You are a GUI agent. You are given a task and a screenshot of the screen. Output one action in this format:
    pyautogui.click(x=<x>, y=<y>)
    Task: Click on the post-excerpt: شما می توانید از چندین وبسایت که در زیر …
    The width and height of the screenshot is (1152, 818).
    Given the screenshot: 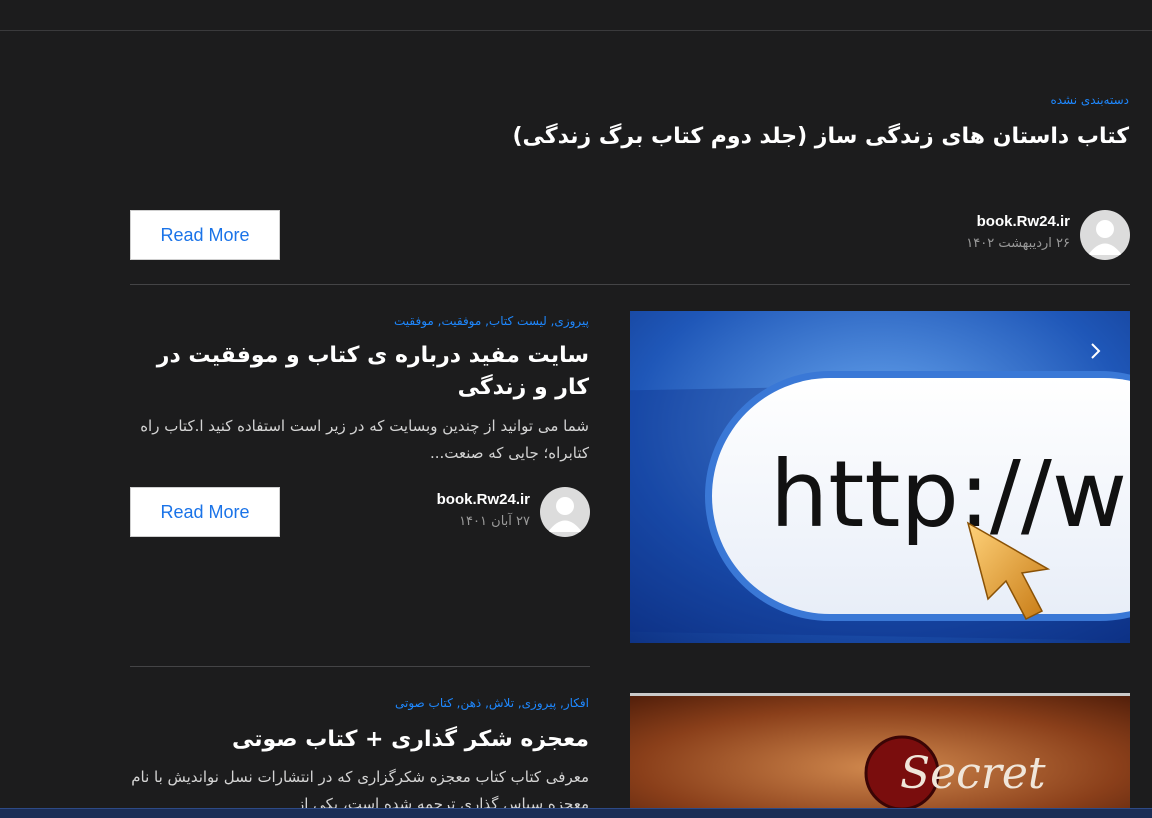 What is the action you would take?
    pyautogui.click(x=364, y=439)
    